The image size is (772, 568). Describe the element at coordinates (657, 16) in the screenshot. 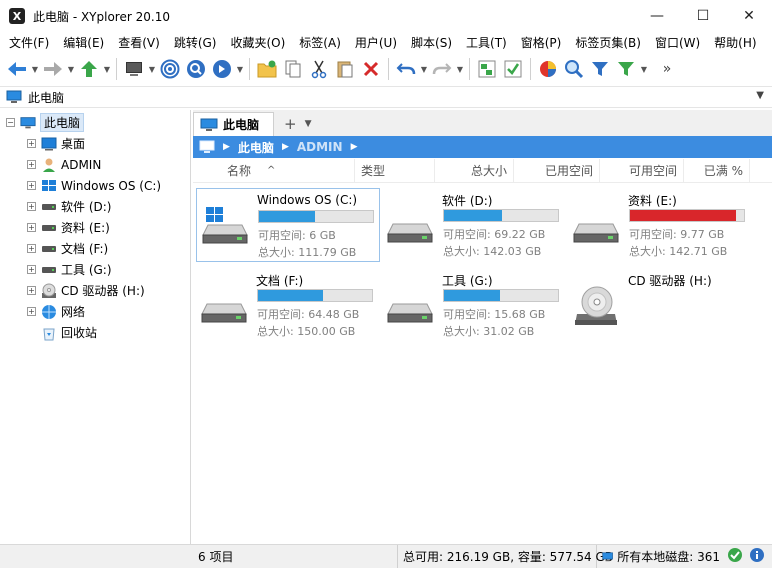

I see `minimize-button: —` at that location.